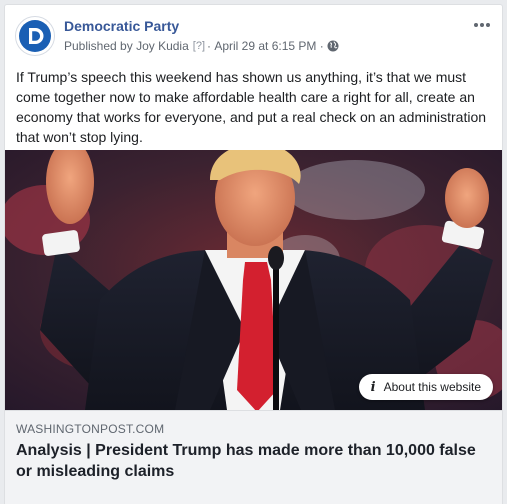 The width and height of the screenshot is (507, 504). I want to click on more-options-icon, so click(482, 25).